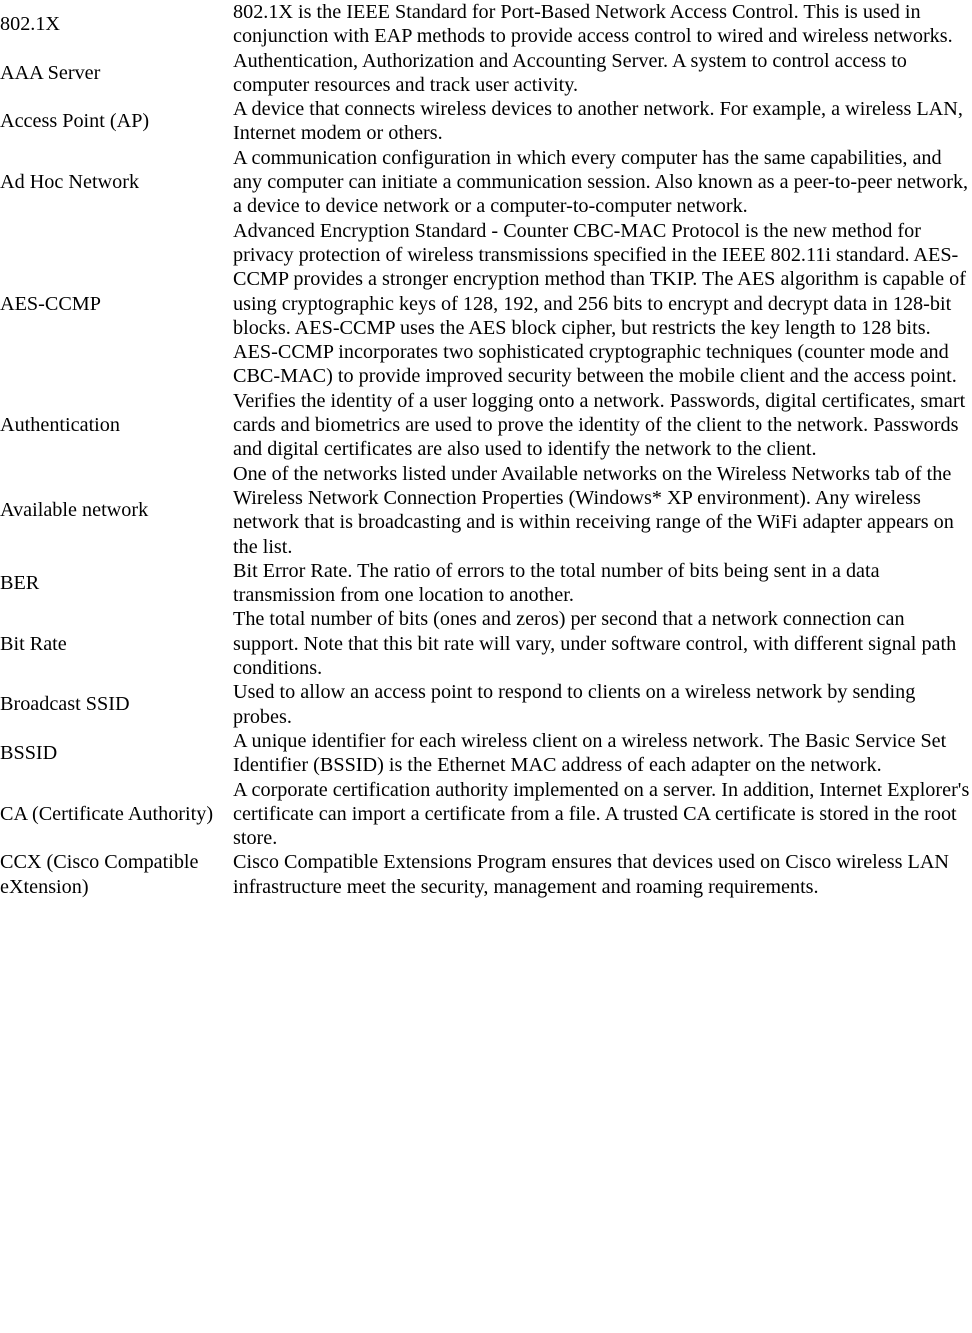  What do you see at coordinates (107, 813) in the screenshot?
I see `glossary-term: CA (Certificate Authority)` at bounding box center [107, 813].